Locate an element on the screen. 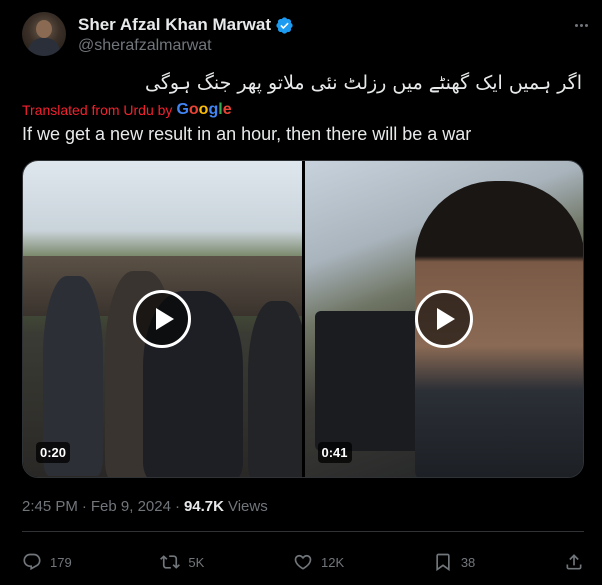 Image resolution: width=602 pixels, height=585 pixels. action-bar: 179 5K 12K 38 is located at coordinates (303, 562).